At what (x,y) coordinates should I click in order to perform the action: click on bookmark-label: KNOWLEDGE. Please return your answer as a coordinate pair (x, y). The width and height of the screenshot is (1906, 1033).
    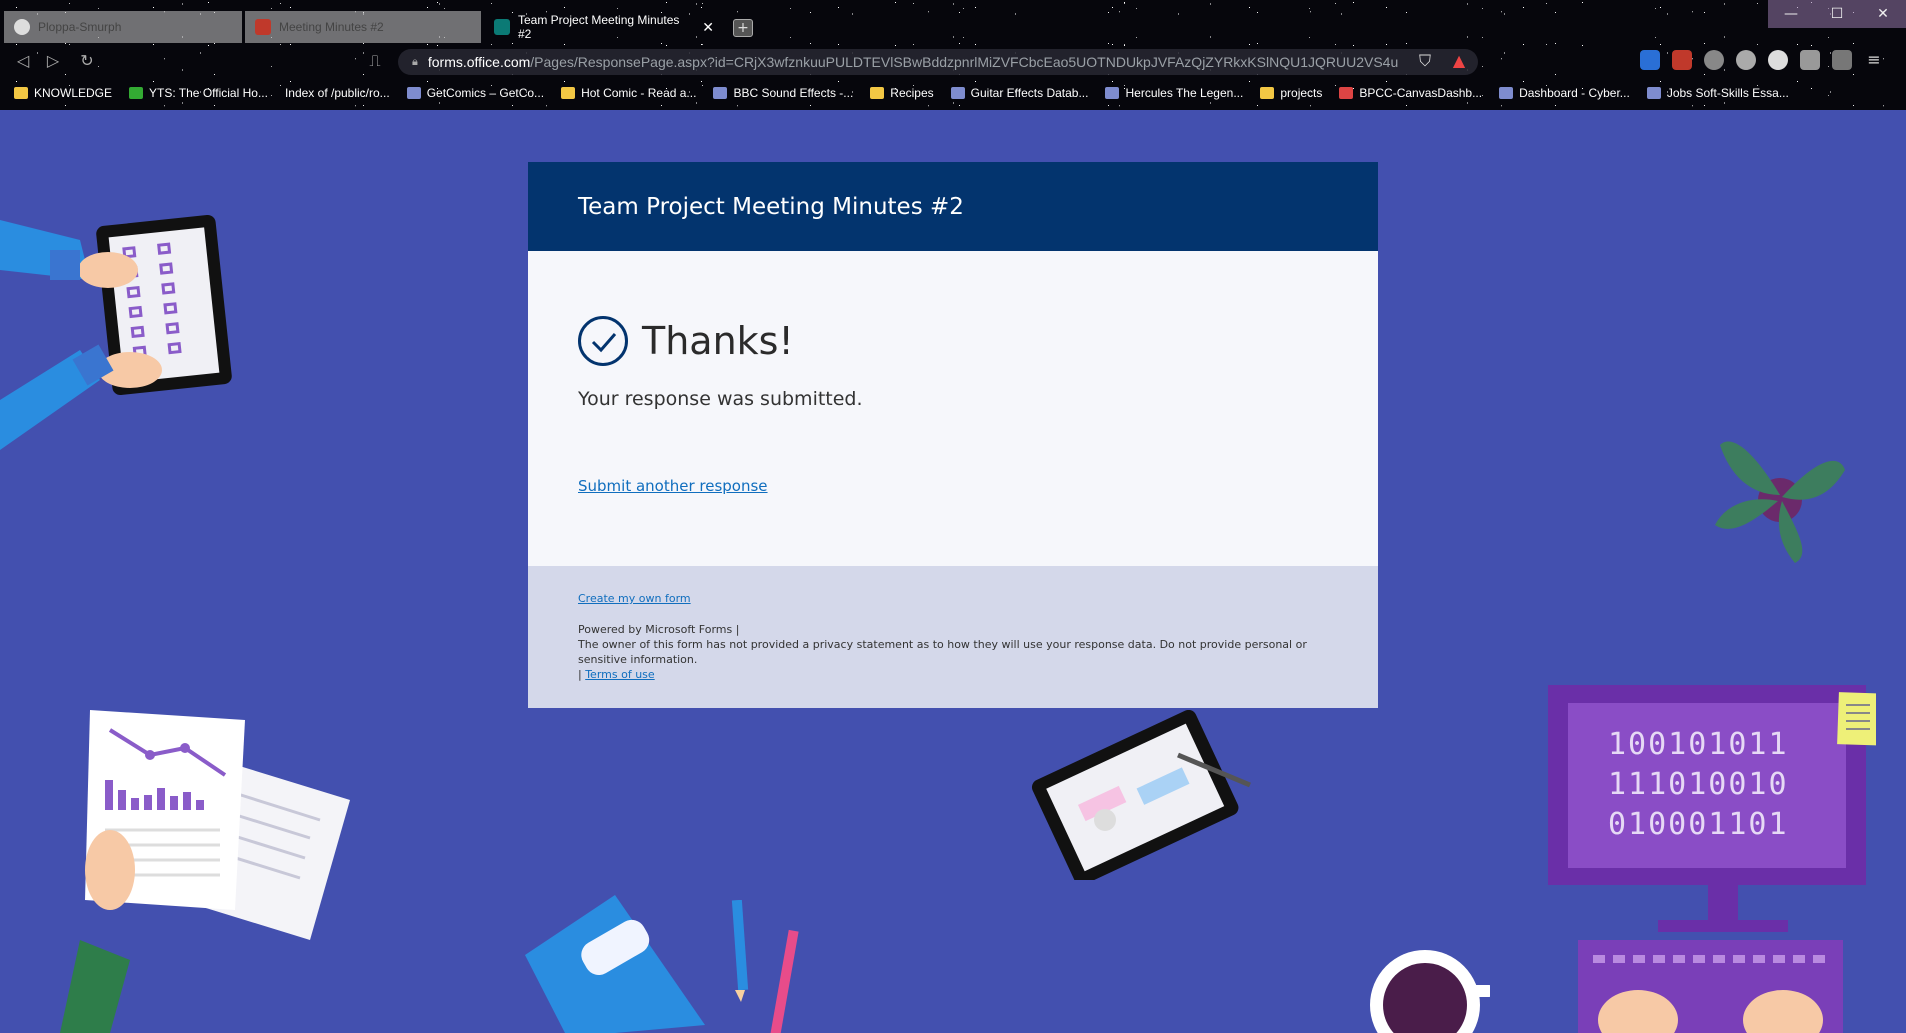
    Looking at the image, I should click on (73, 93).